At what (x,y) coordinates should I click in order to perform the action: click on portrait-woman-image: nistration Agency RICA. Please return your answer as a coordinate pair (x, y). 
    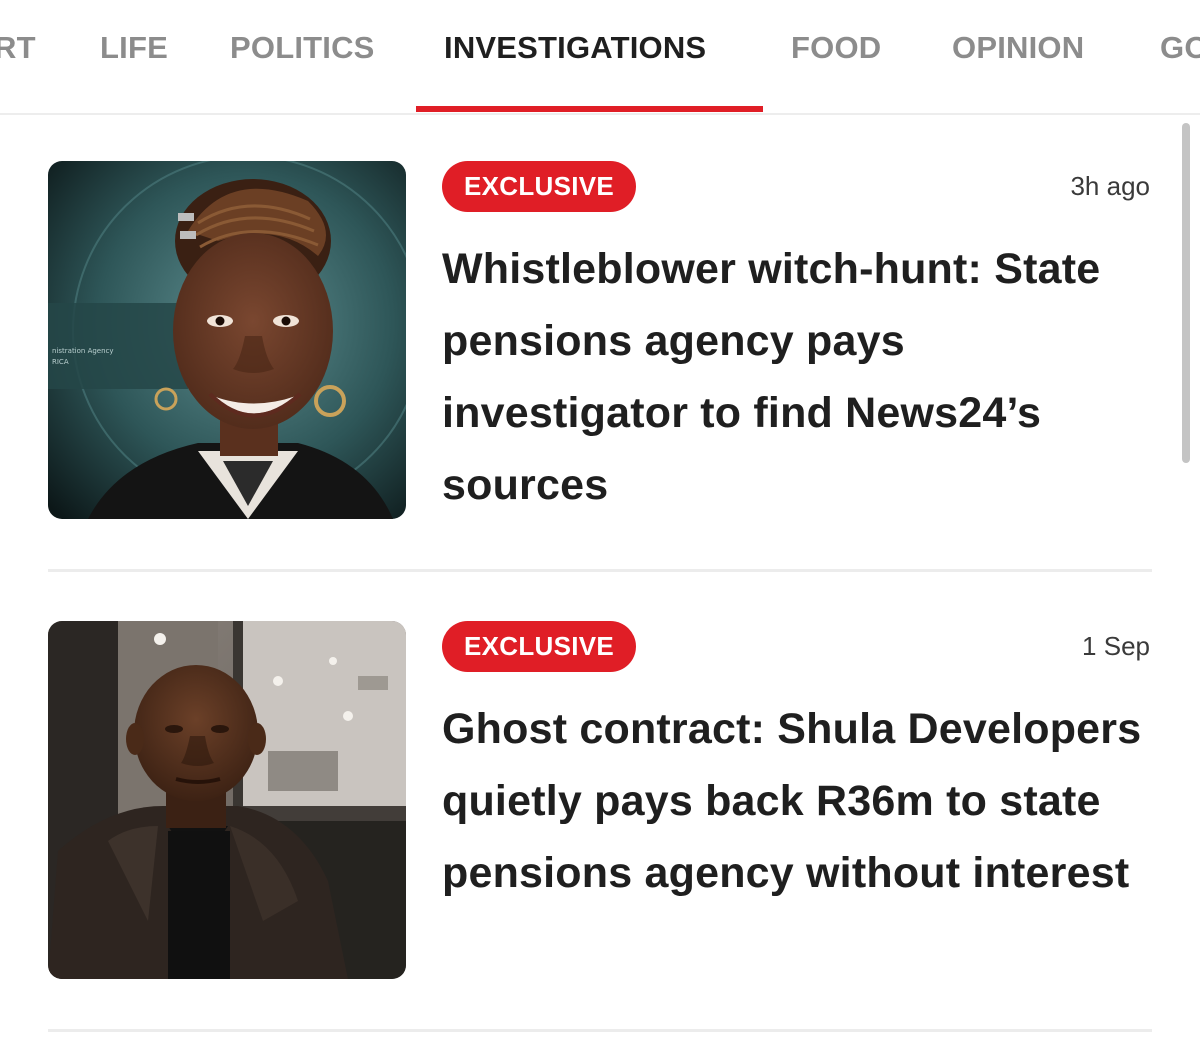
    Looking at the image, I should click on (227, 340).